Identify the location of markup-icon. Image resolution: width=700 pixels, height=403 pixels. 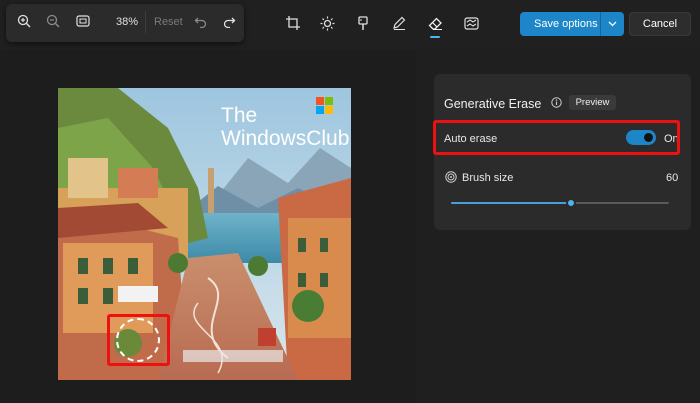
(399, 23).